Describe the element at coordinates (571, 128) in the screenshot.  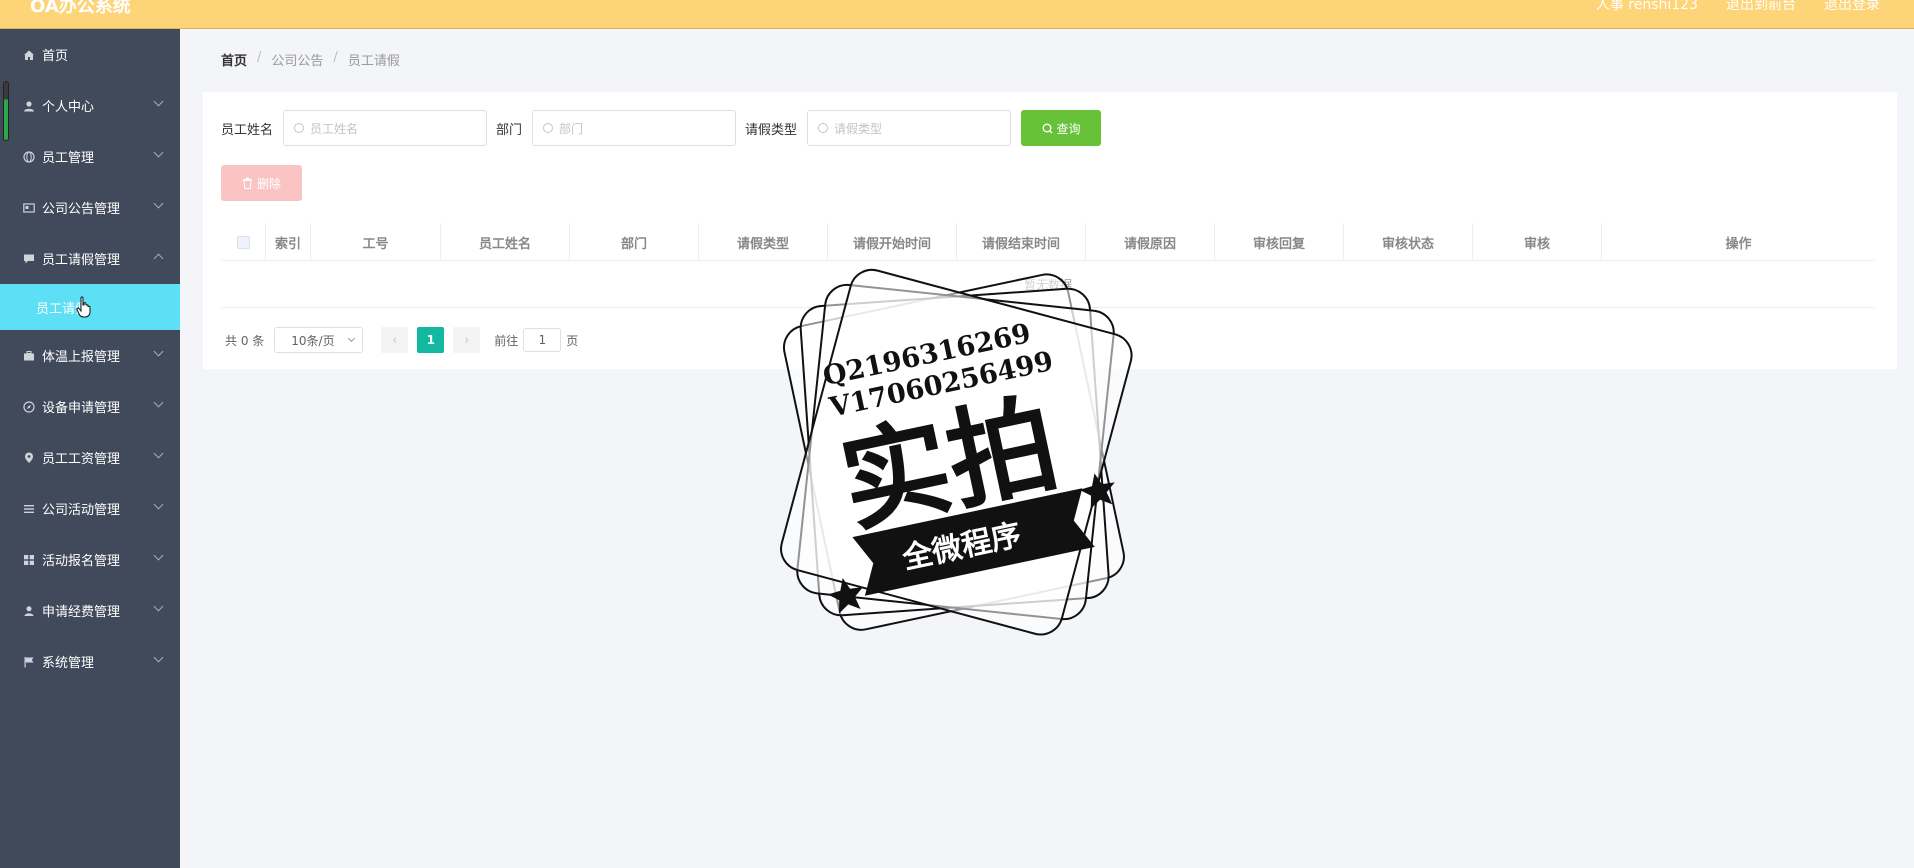
I see `department-placeholder: 部门` at that location.